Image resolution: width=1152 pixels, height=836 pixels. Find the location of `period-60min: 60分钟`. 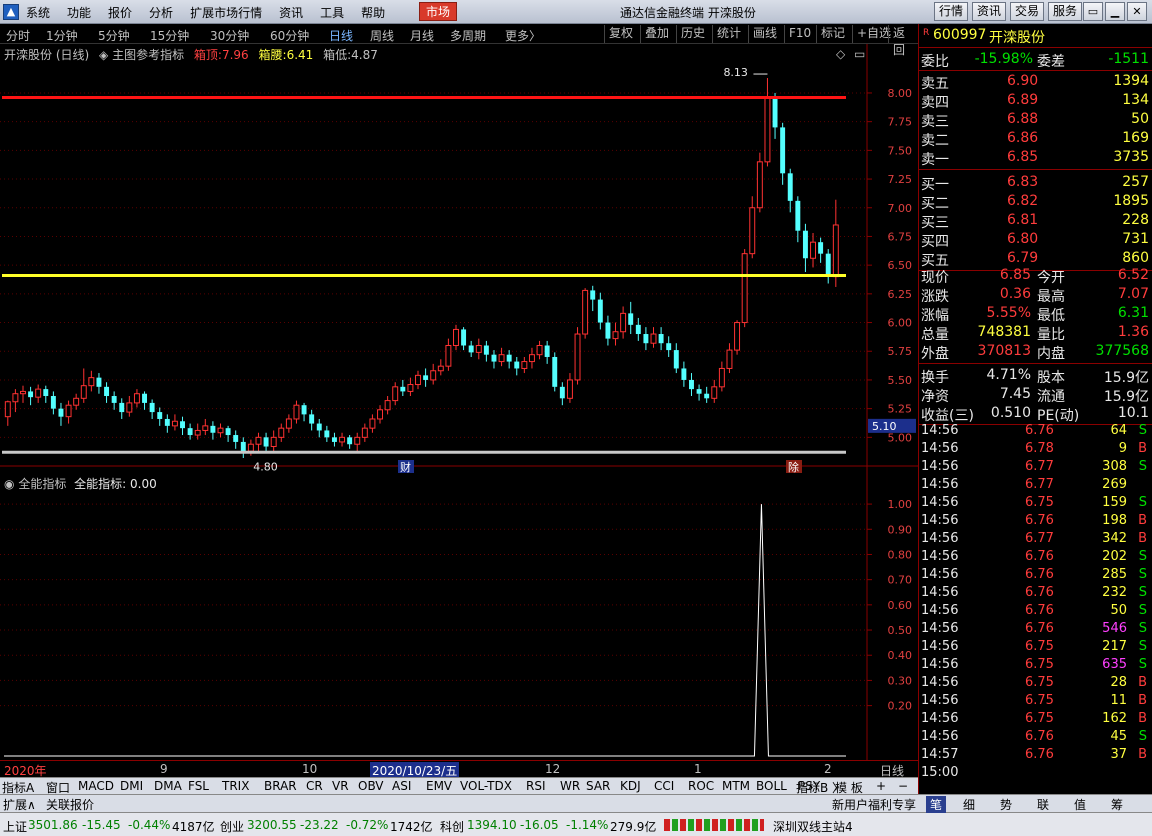

period-60min: 60分钟 is located at coordinates (289, 35).